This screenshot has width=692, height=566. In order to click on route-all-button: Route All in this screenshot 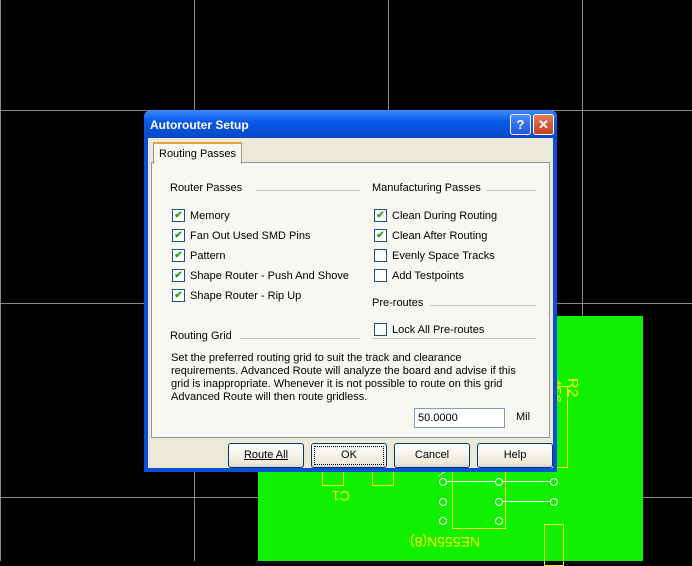, I will do `click(266, 455)`.